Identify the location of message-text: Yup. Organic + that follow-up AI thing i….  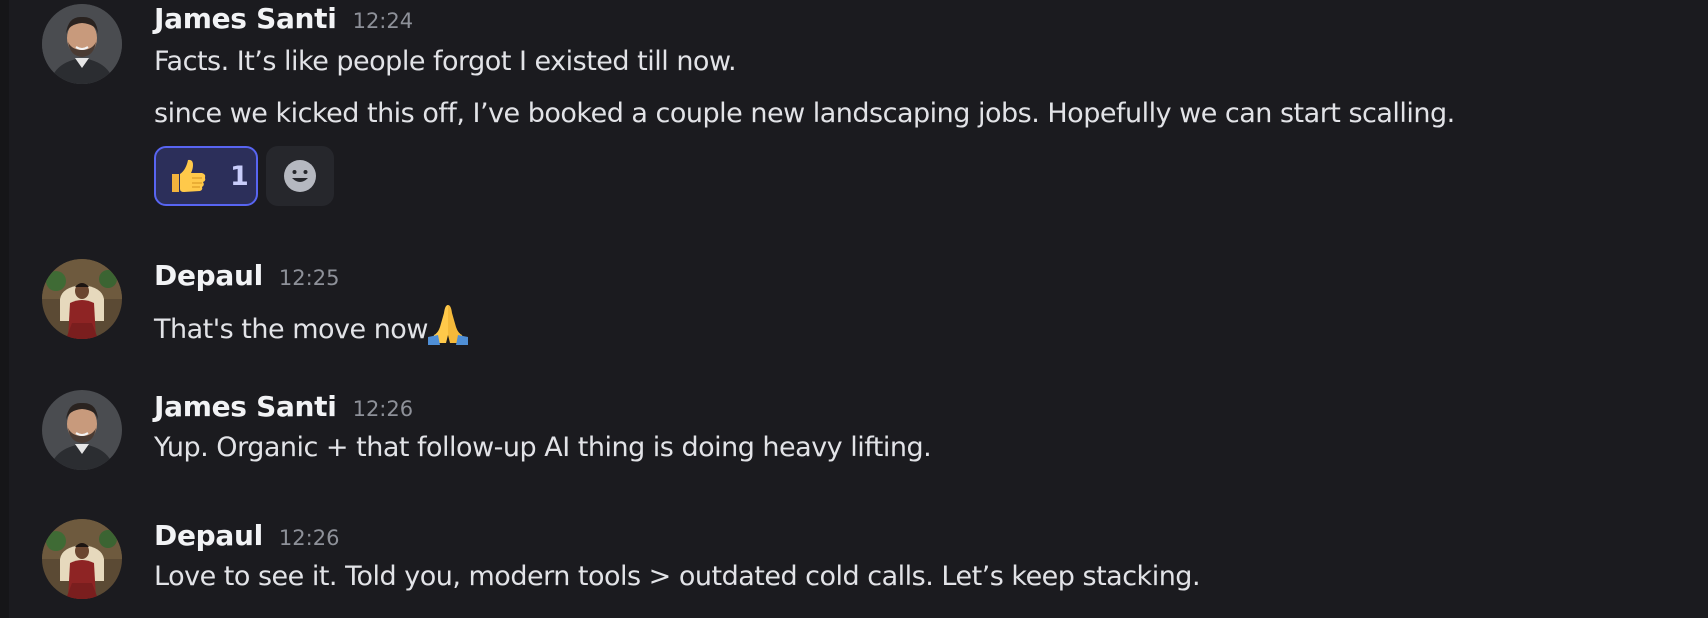
(543, 447).